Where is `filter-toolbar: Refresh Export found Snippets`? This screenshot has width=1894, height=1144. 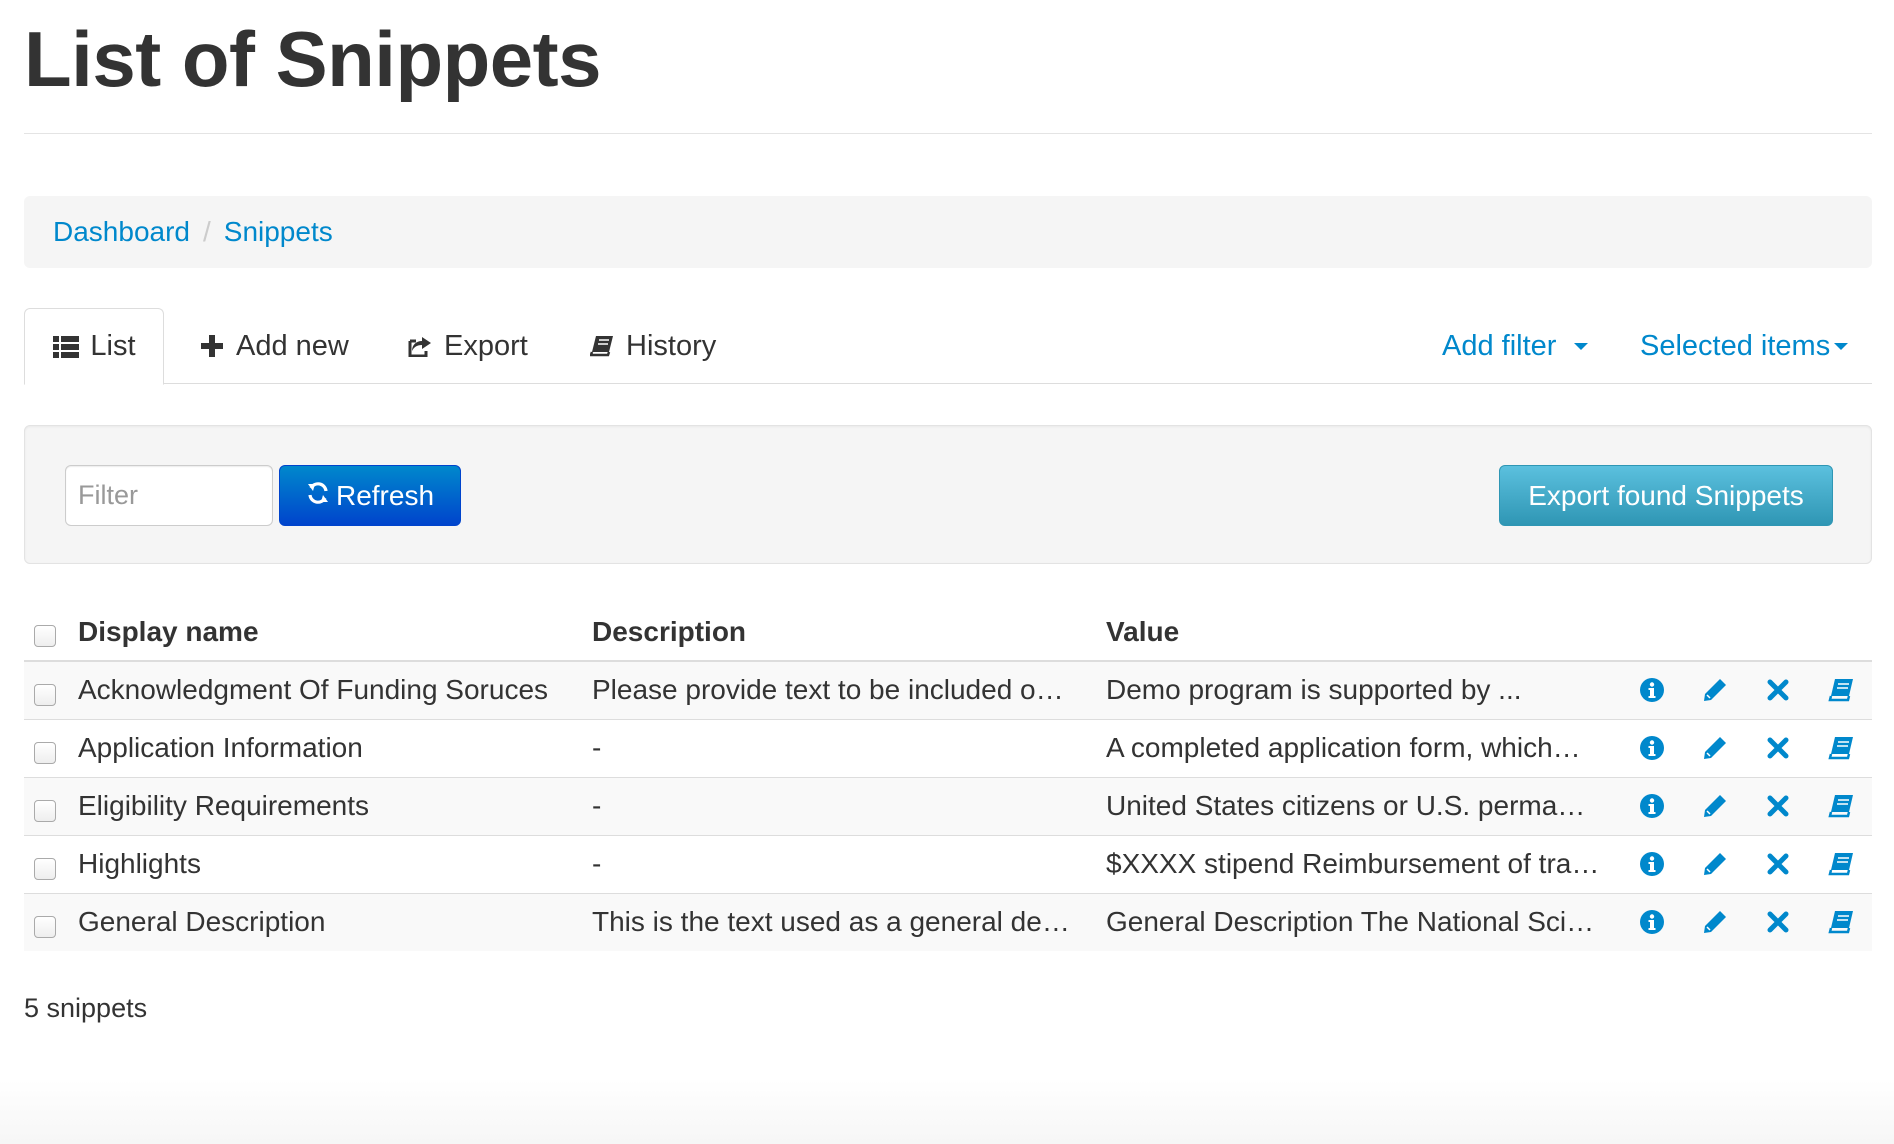
filter-toolbar: Refresh Export found Snippets is located at coordinates (948, 494).